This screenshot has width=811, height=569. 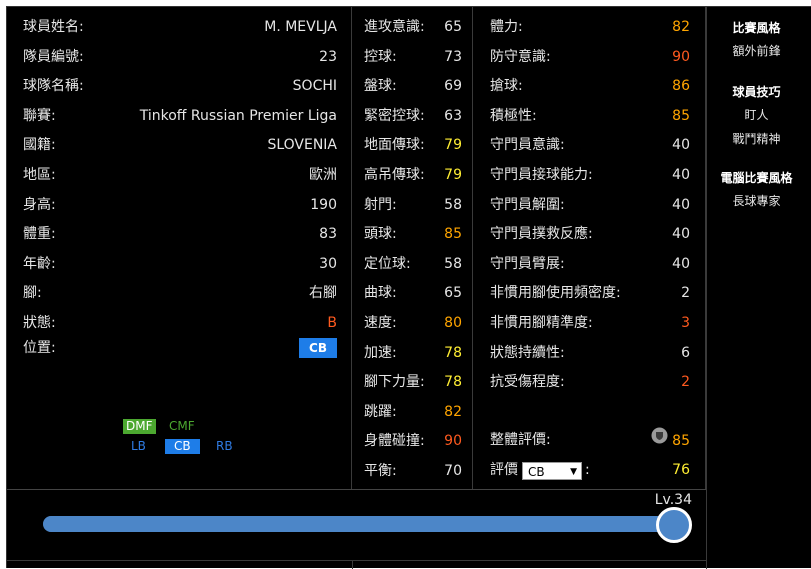 I want to click on attribute-row-label: 曲球:, so click(x=380, y=293).